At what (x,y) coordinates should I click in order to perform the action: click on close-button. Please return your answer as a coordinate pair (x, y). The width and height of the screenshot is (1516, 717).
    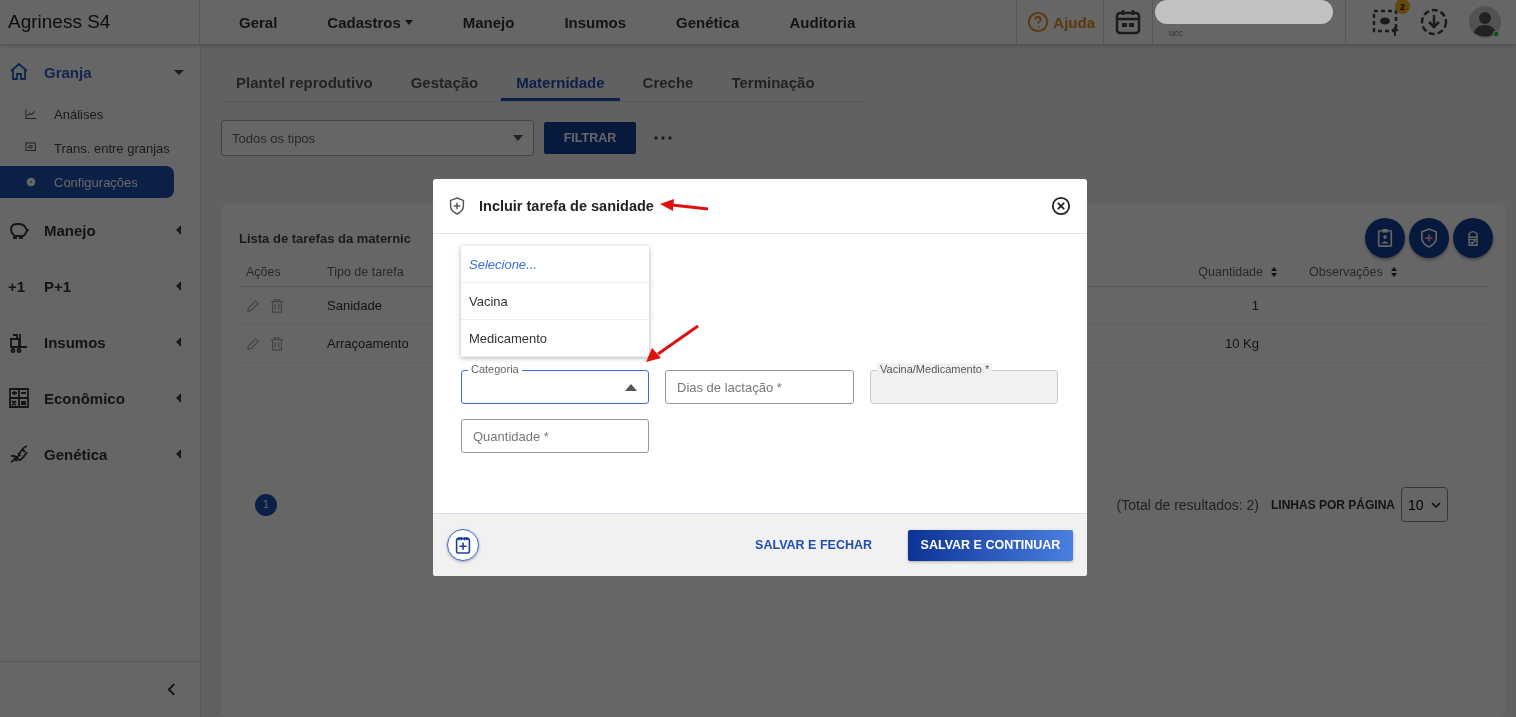
    Looking at the image, I should click on (1061, 206).